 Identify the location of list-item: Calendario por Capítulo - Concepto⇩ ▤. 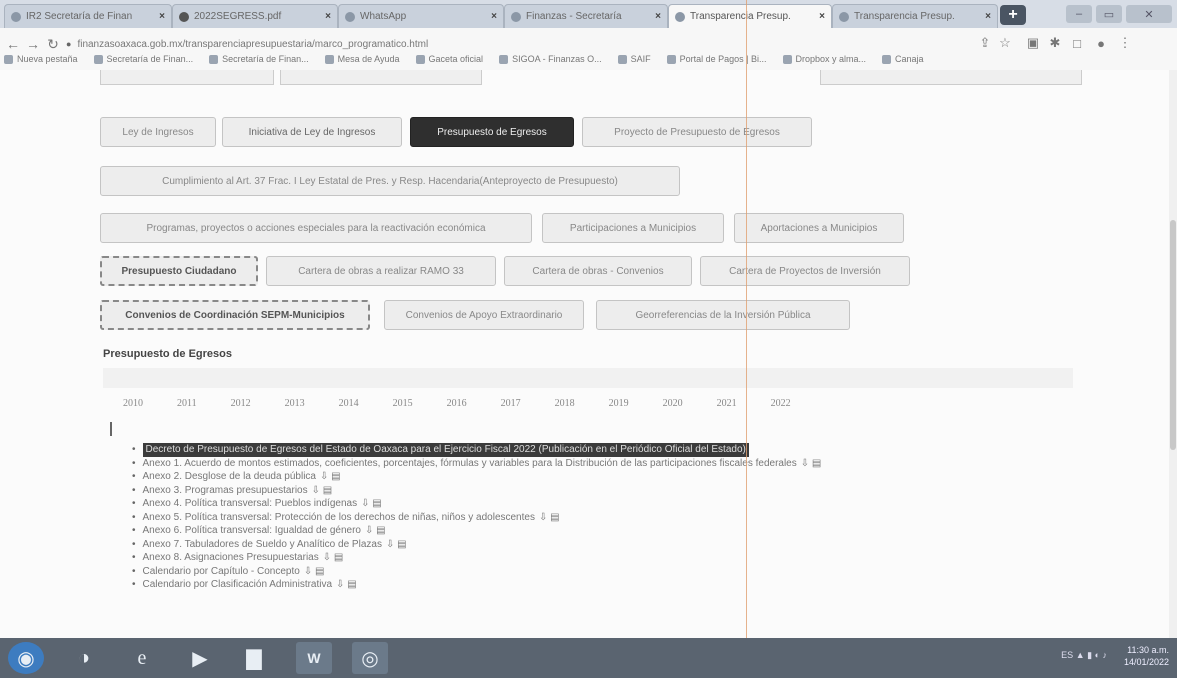
(476, 572).